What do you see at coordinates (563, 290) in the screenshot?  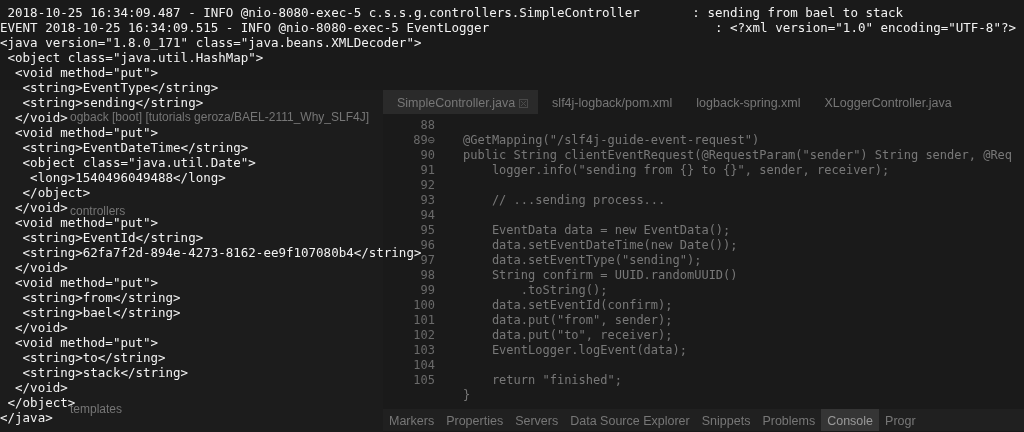 I see `code-line: .toString();` at bounding box center [563, 290].